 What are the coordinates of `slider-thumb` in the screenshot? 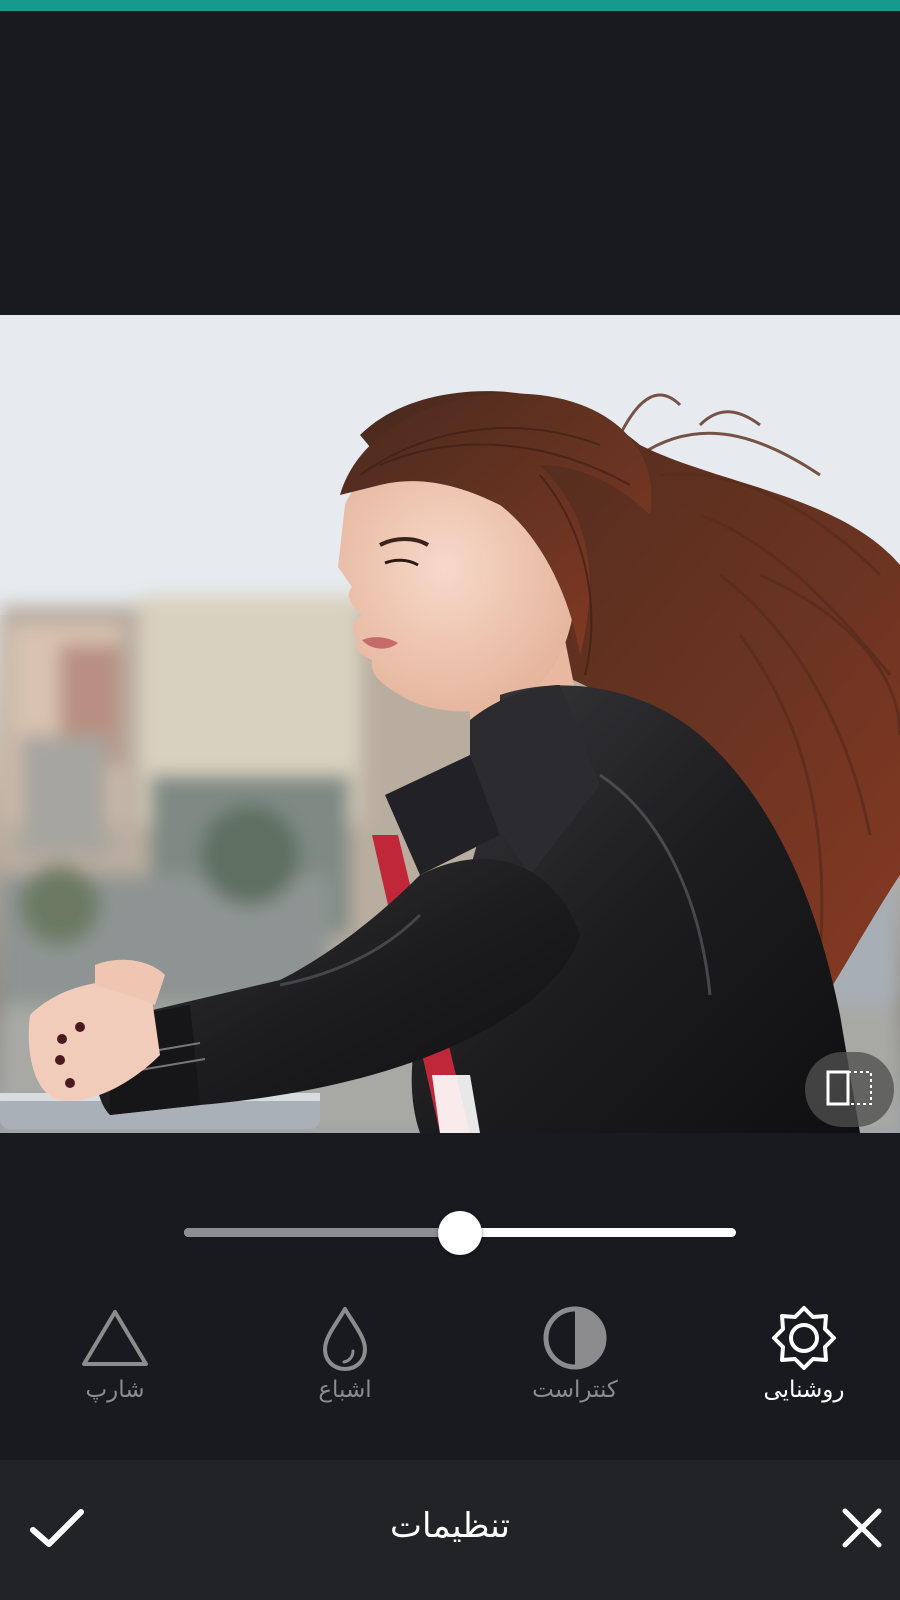 It's located at (460, 1233).